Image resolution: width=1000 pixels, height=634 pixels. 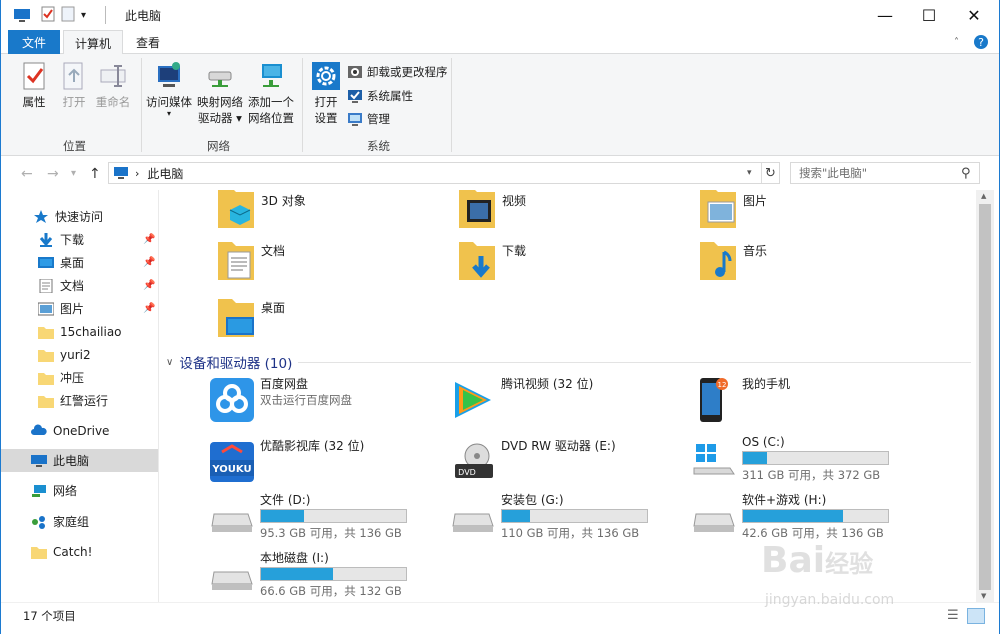 What do you see at coordinates (261, 211) in the screenshot?
I see `folder-3d-objects: 3D 对象` at bounding box center [261, 211].